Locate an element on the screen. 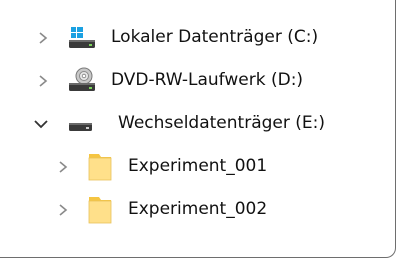 The height and width of the screenshot is (258, 396). tree-item-label: Experiment_002 is located at coordinates (198, 209).